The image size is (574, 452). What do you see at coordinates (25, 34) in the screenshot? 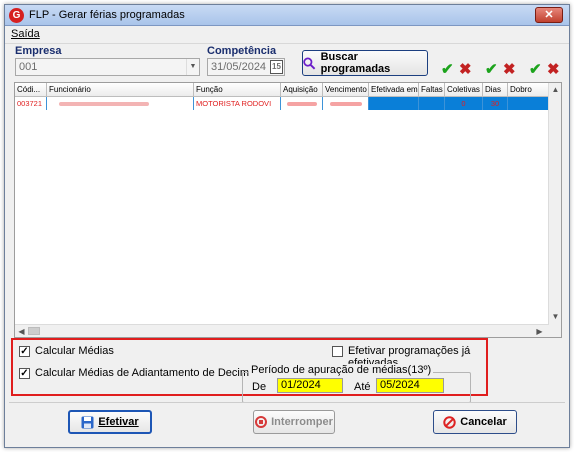
I see `menu-item-saida: Saída` at bounding box center [25, 34].